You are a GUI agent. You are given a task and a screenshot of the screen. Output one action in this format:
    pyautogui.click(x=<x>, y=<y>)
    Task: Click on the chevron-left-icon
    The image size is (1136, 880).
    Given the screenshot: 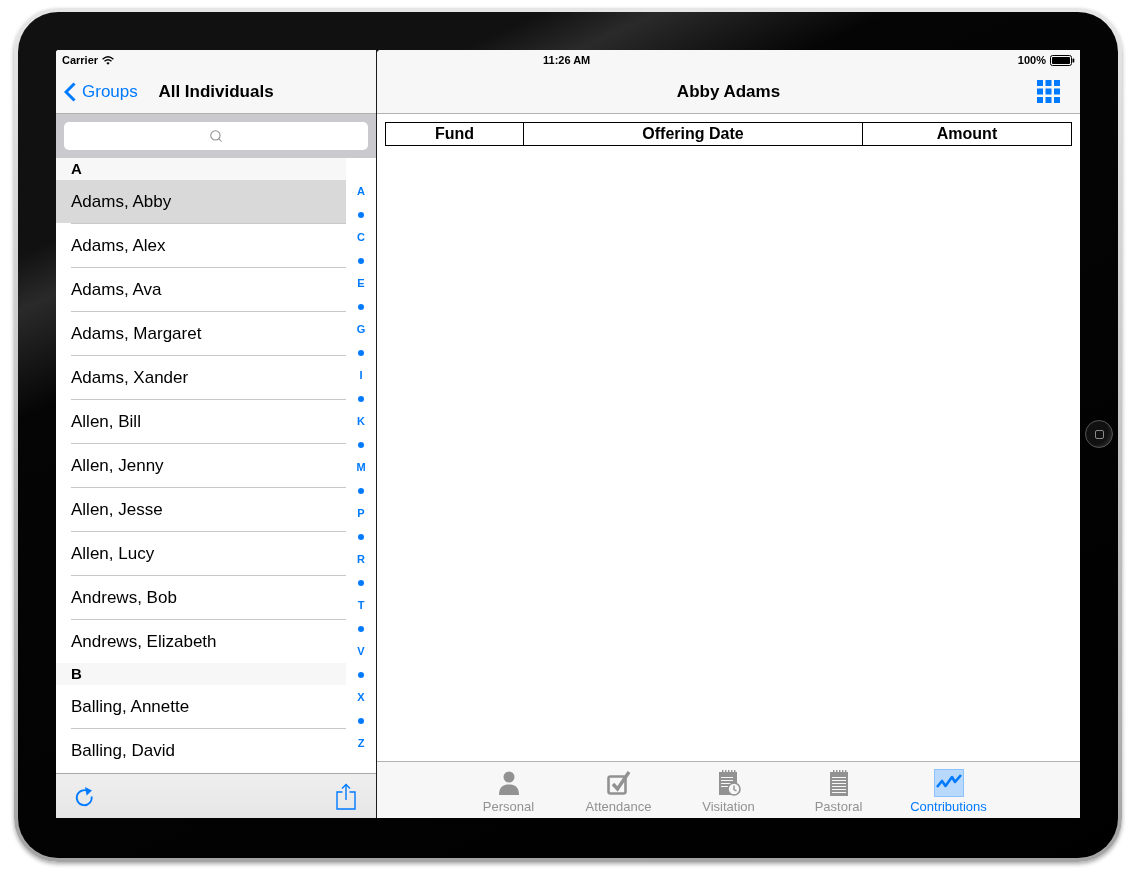 What is the action you would take?
    pyautogui.click(x=70, y=91)
    